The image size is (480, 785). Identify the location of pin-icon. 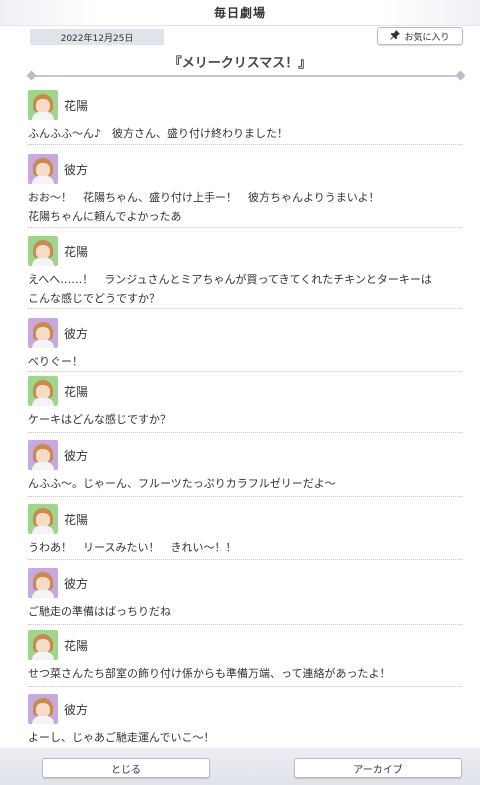
(395, 36).